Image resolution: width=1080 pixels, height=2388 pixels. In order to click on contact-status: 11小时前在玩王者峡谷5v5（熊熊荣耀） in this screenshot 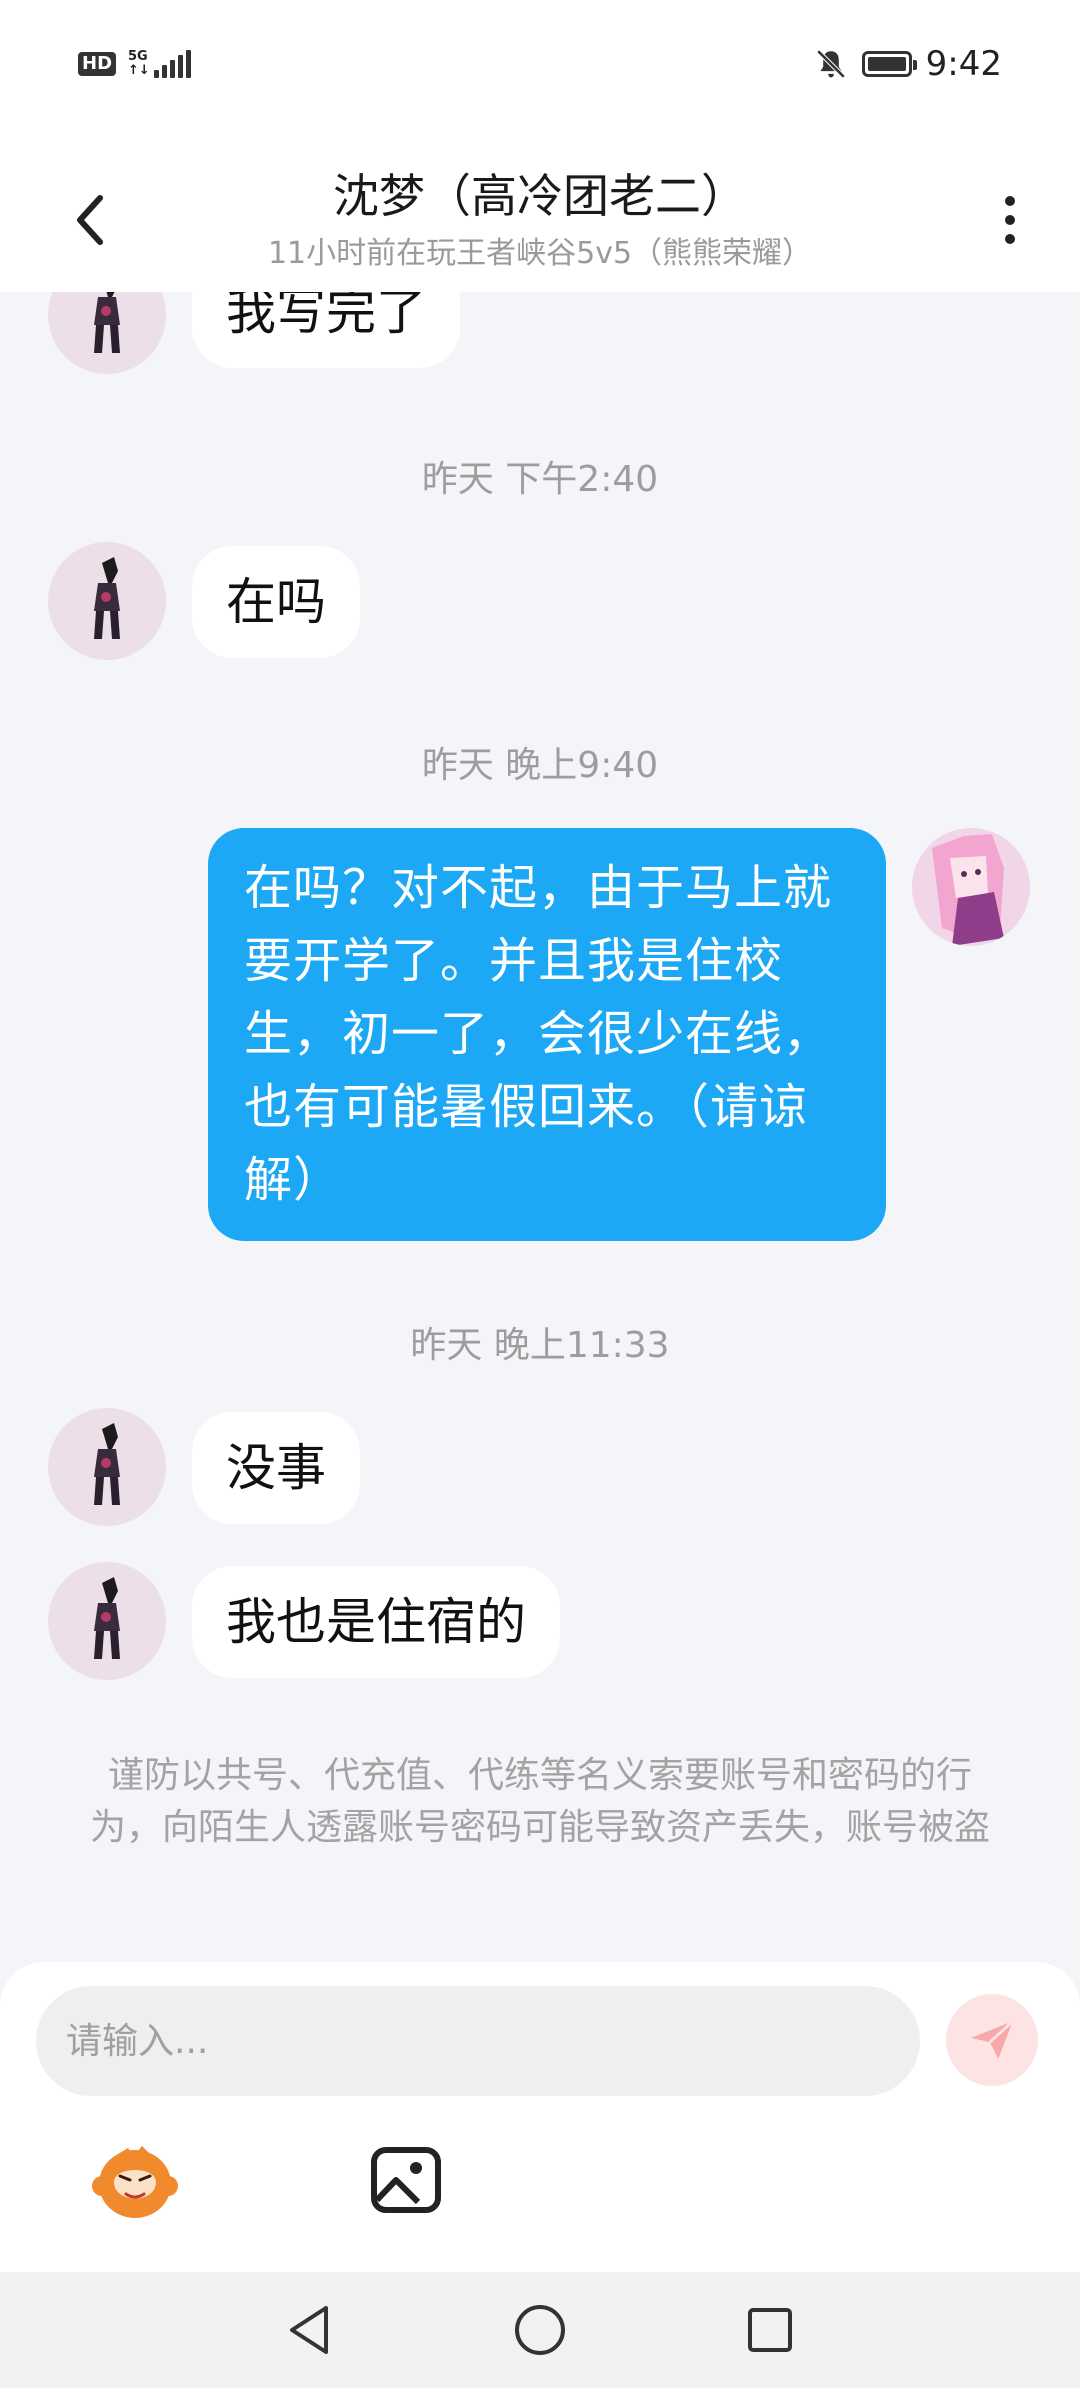, I will do `click(540, 253)`.